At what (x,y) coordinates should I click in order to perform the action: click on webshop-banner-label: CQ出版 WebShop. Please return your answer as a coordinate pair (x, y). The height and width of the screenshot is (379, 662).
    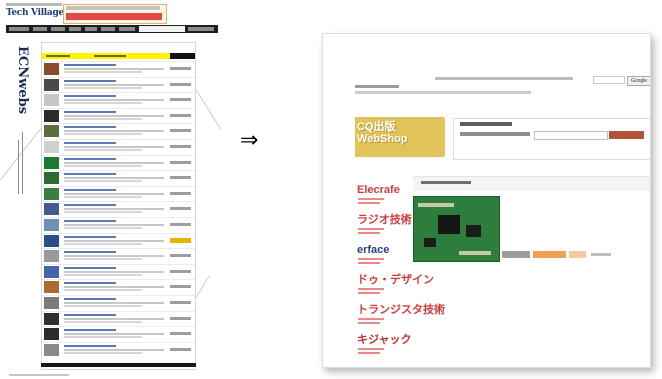
    Looking at the image, I should click on (382, 133).